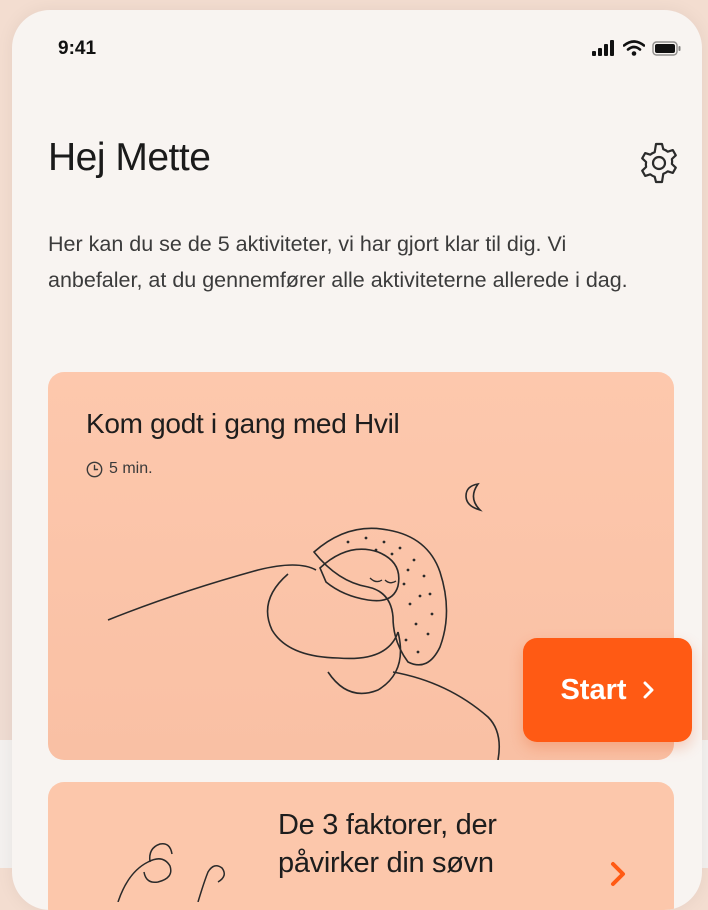  I want to click on signal-icon, so click(603, 48).